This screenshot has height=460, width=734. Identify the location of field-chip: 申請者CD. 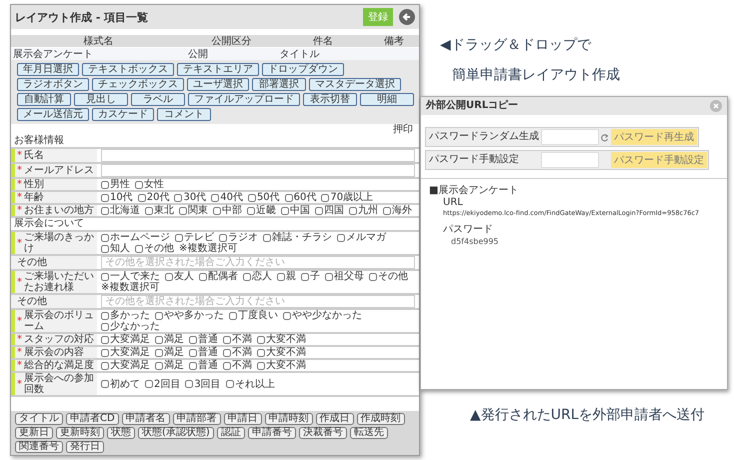
(92, 419).